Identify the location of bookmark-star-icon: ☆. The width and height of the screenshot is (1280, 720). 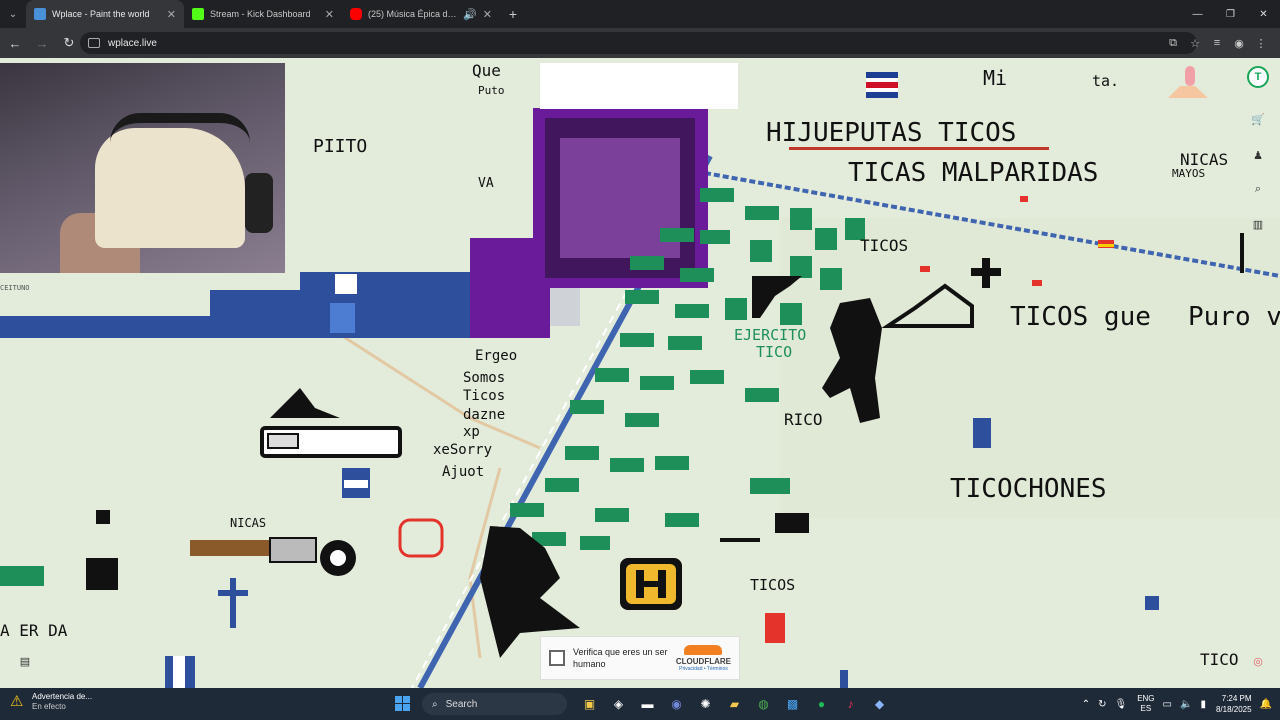
(1195, 43).